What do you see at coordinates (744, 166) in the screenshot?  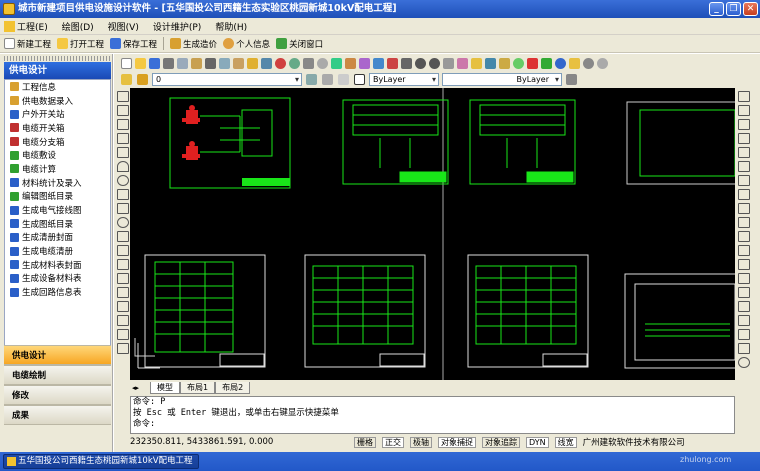 I see `move-icon` at bounding box center [744, 166].